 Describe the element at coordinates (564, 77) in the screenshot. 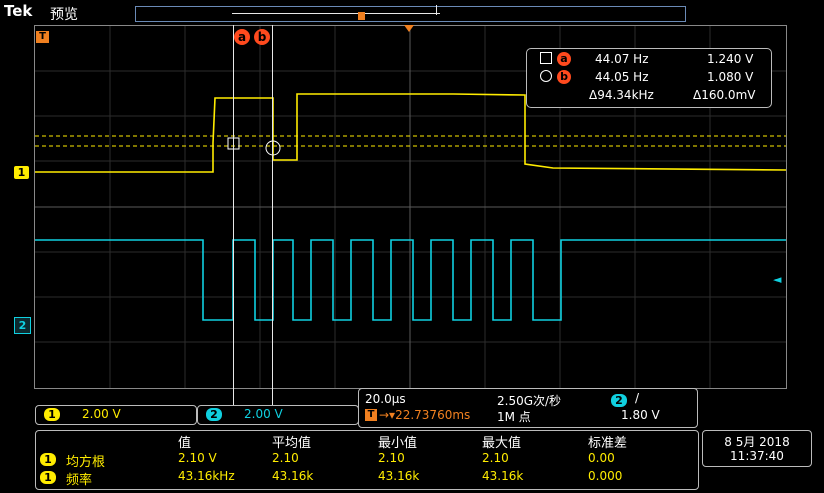

I see `cursor-b-badge: b` at that location.